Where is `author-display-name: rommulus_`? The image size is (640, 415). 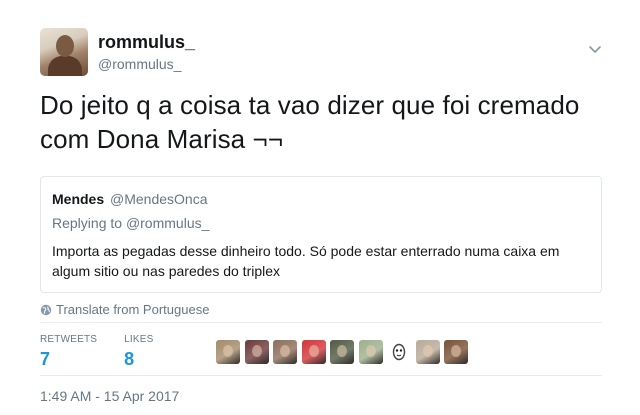
author-display-name: rommulus_ is located at coordinates (146, 42).